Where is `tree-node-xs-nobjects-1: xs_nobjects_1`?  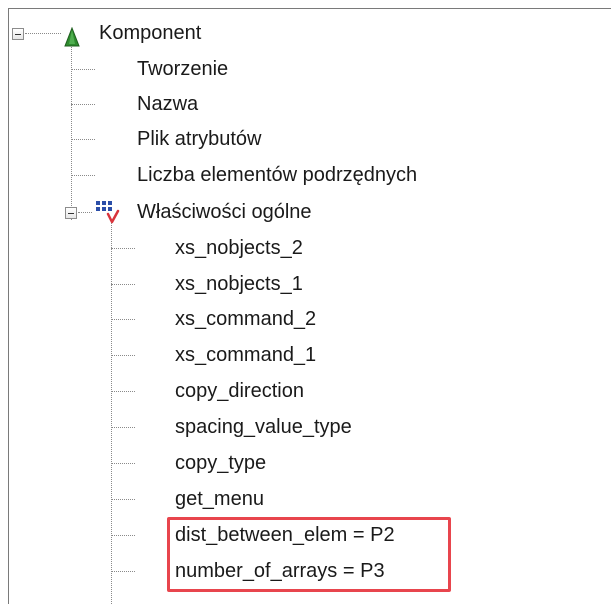
tree-node-xs-nobjects-1: xs_nobjects_1 is located at coordinates (309, 284).